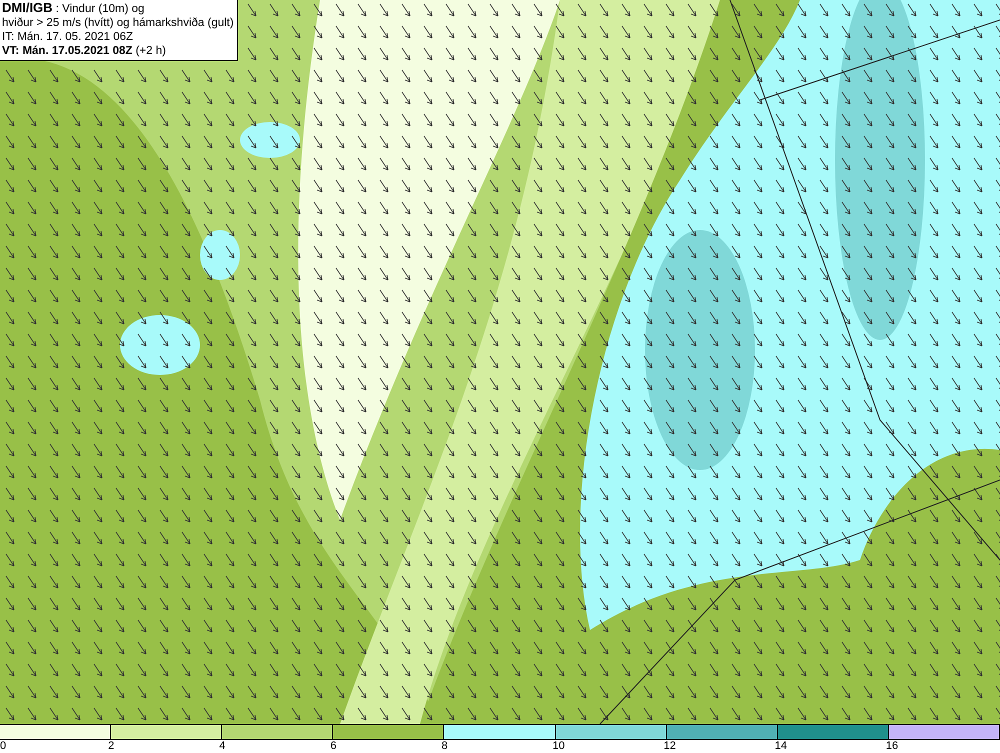  Describe the element at coordinates (333, 746) in the screenshot. I see `legend-tick-label: 6` at that location.